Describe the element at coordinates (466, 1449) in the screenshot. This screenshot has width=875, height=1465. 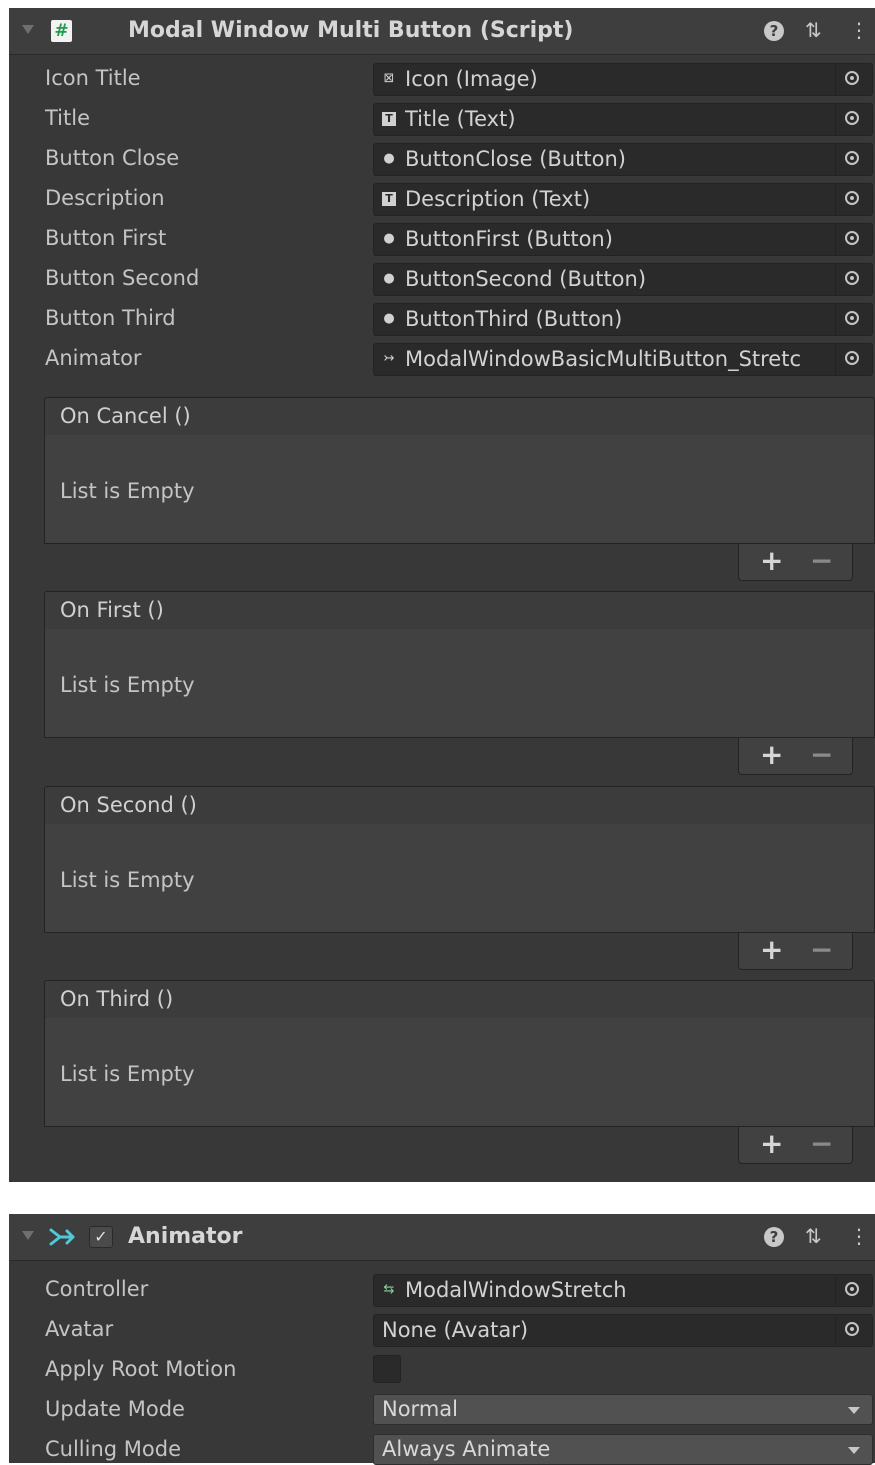
I see `dropdown-value: Always Animate` at that location.